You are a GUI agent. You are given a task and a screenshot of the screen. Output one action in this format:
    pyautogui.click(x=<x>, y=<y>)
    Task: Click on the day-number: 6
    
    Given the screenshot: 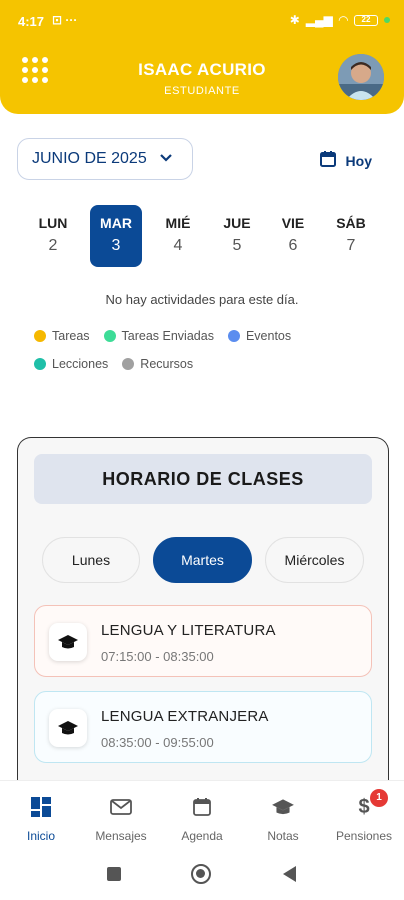 What is the action you would take?
    pyautogui.click(x=293, y=245)
    